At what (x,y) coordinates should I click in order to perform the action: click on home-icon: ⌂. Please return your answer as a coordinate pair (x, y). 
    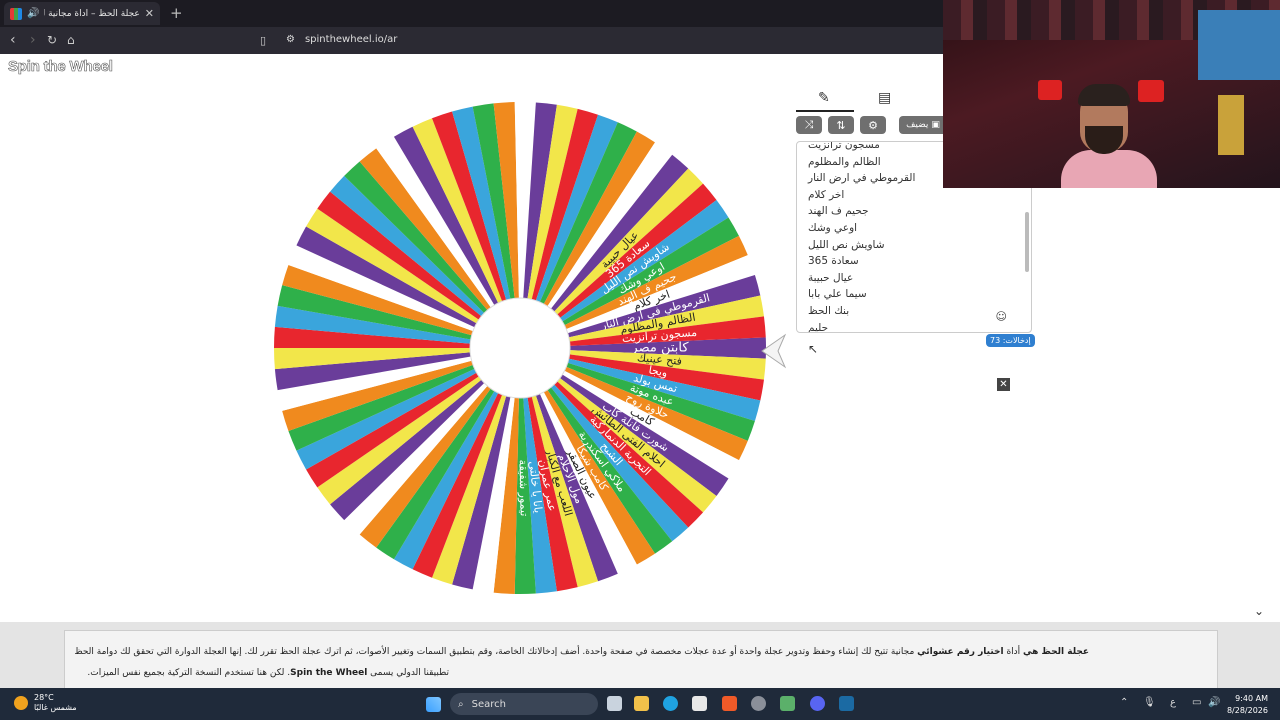
    Looking at the image, I should click on (71, 40).